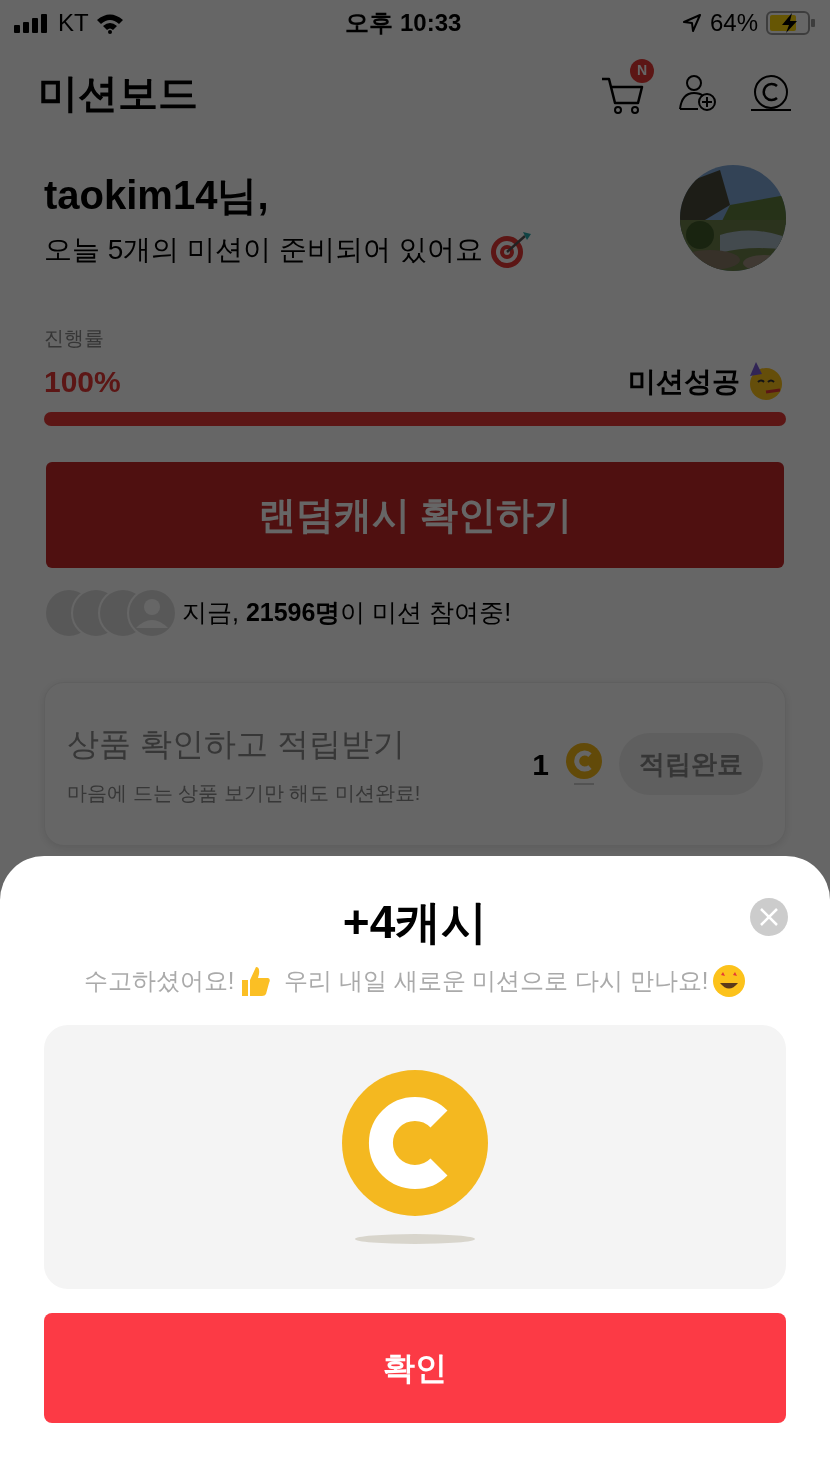 The width and height of the screenshot is (830, 1476). I want to click on reward-message: 수고하셨어요!, so click(159, 981).